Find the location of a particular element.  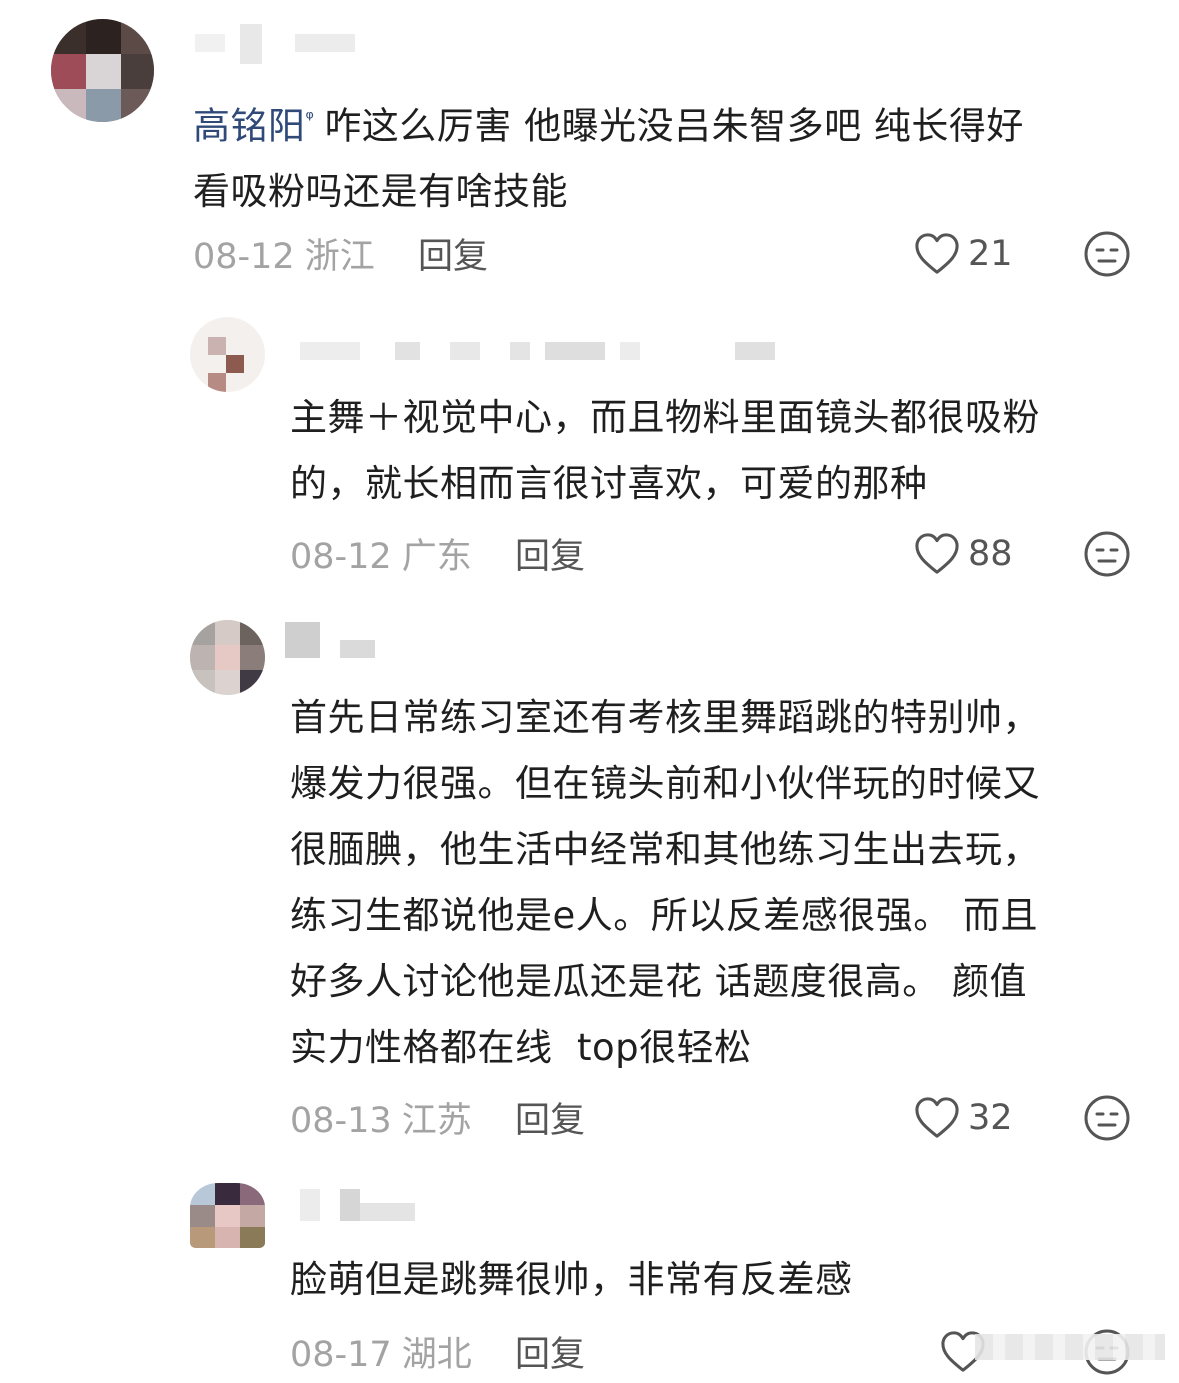

like-count: 88 is located at coordinates (990, 554).